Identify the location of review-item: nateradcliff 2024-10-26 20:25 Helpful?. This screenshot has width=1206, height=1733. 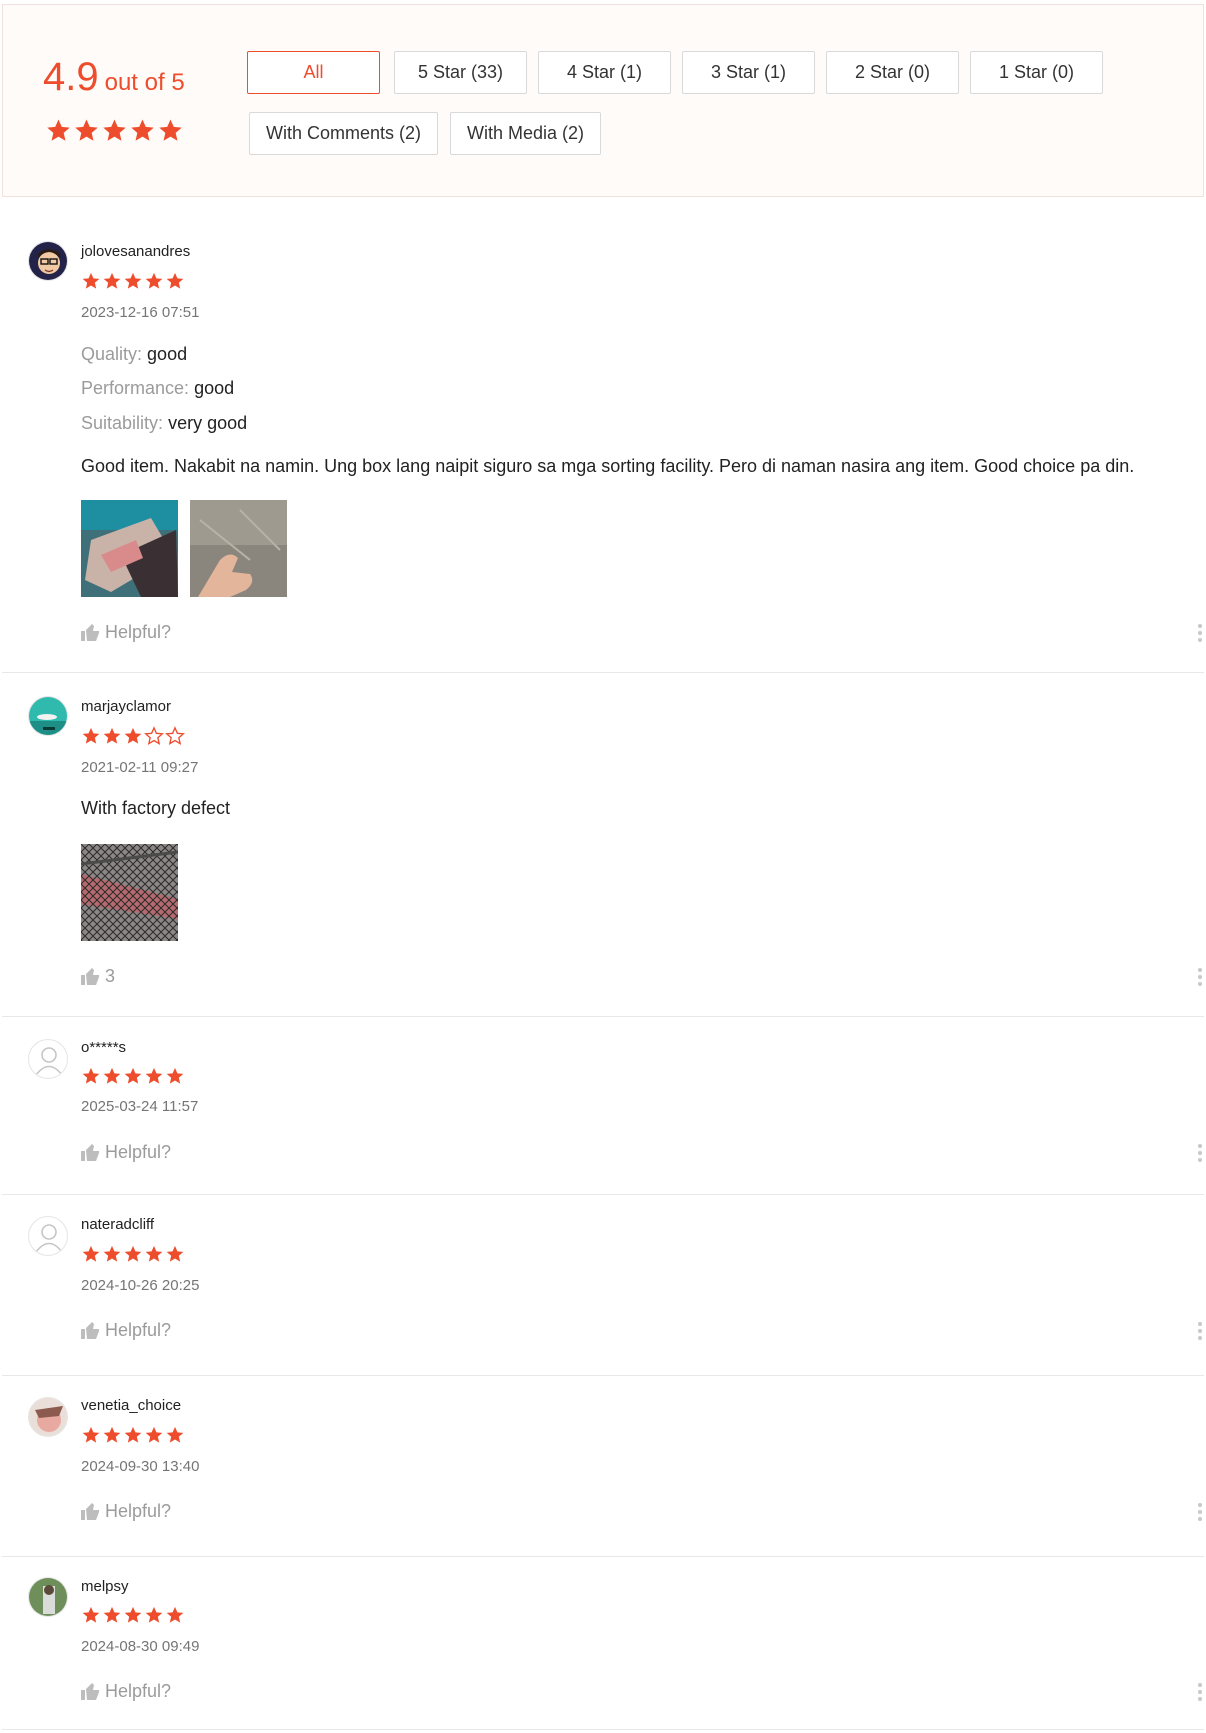
(603, 1286).